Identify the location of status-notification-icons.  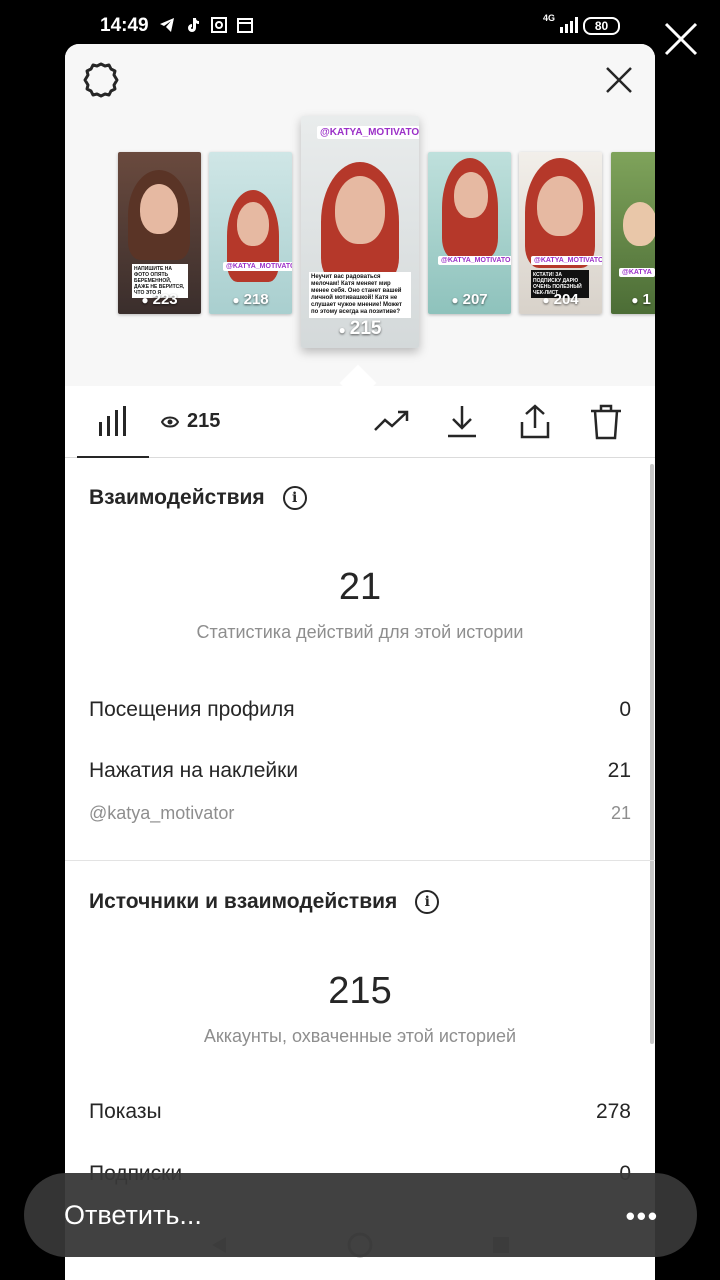
(206, 25).